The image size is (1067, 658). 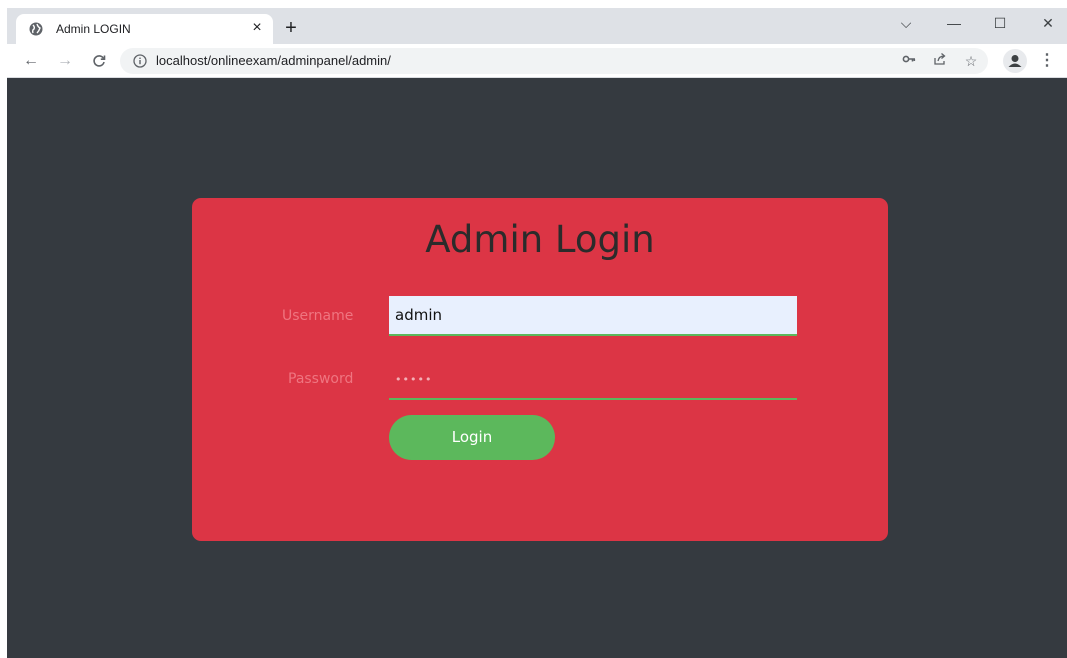 I want to click on username-label: Username, so click(x=318, y=316).